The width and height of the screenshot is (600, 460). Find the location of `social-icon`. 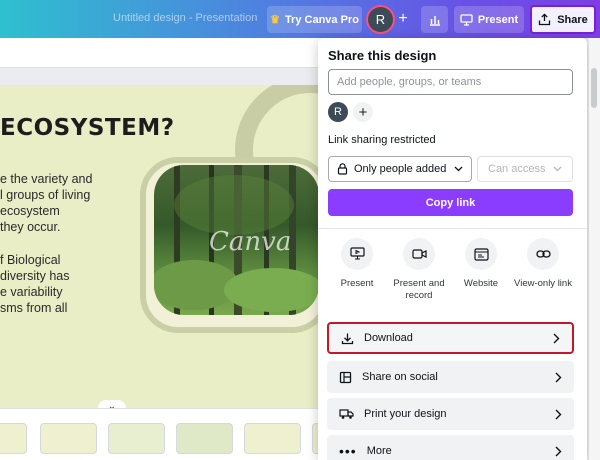

social-icon is located at coordinates (345, 377).